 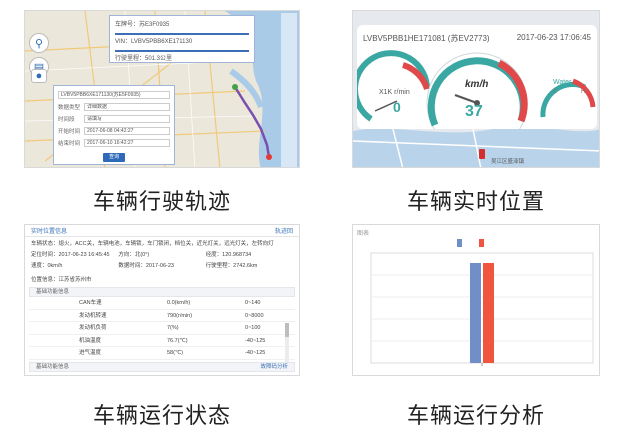 I want to click on param-value: 76.7(℃), so click(x=177, y=340).